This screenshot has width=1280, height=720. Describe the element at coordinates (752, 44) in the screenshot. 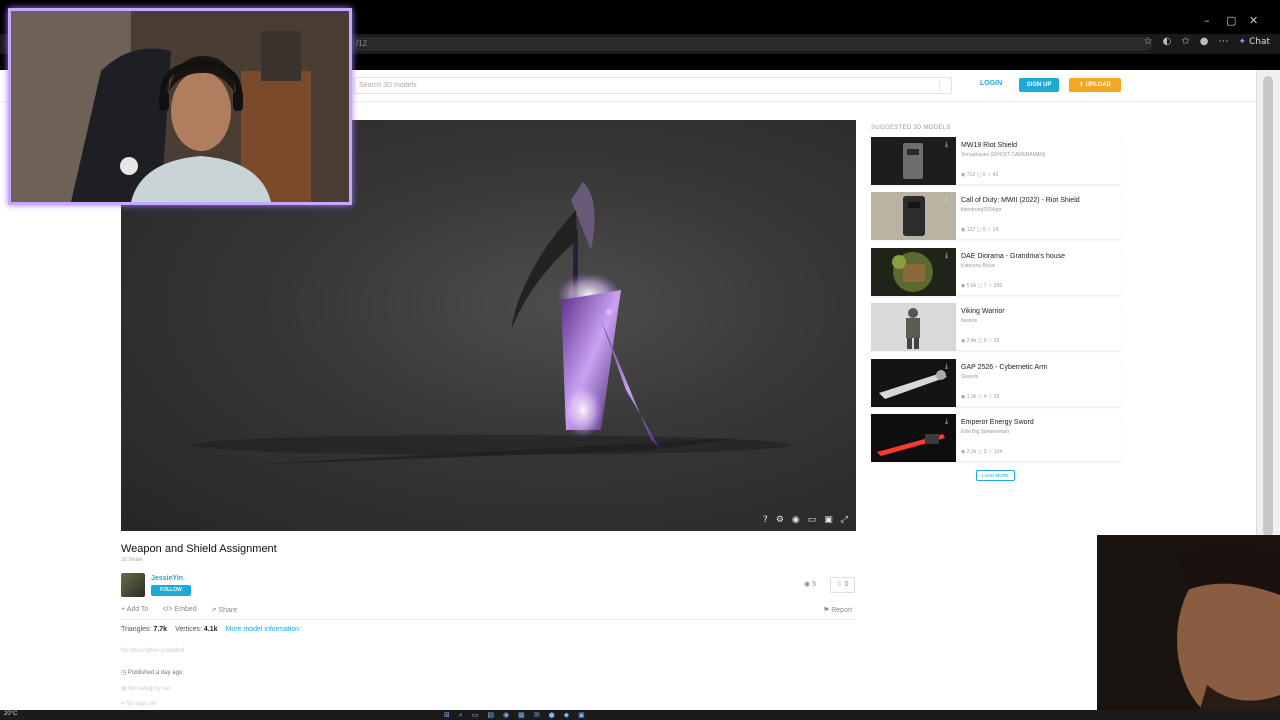

I see `url-input: /12` at that location.